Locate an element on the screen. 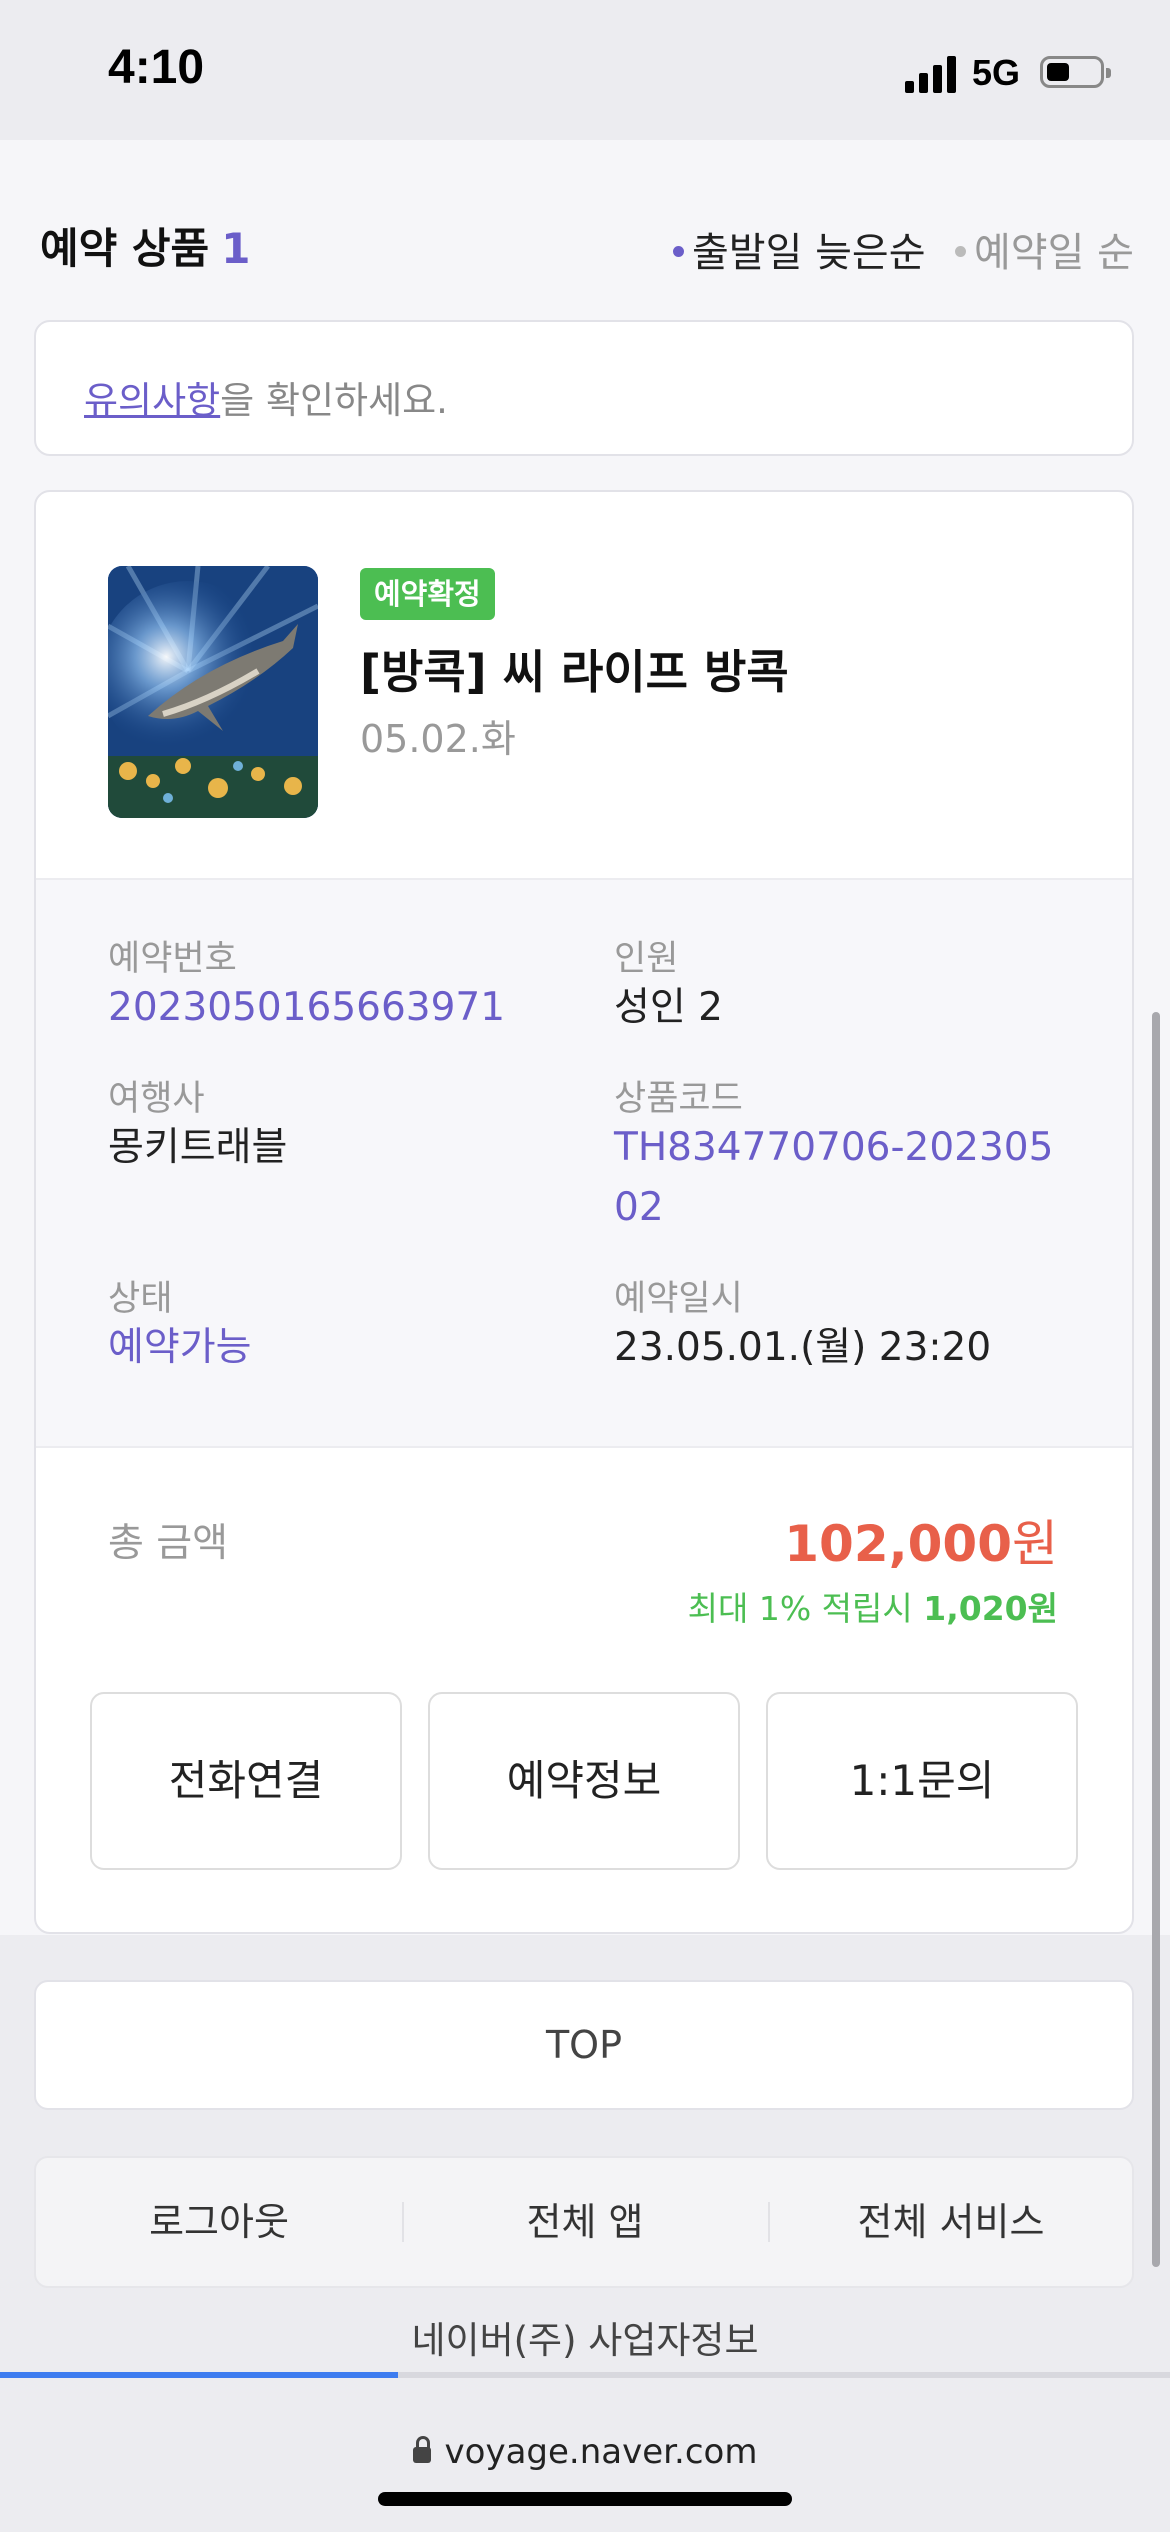 This screenshot has width=1170, height=2532. sort-booking-date: 예약일 순 is located at coordinates (1044, 249).